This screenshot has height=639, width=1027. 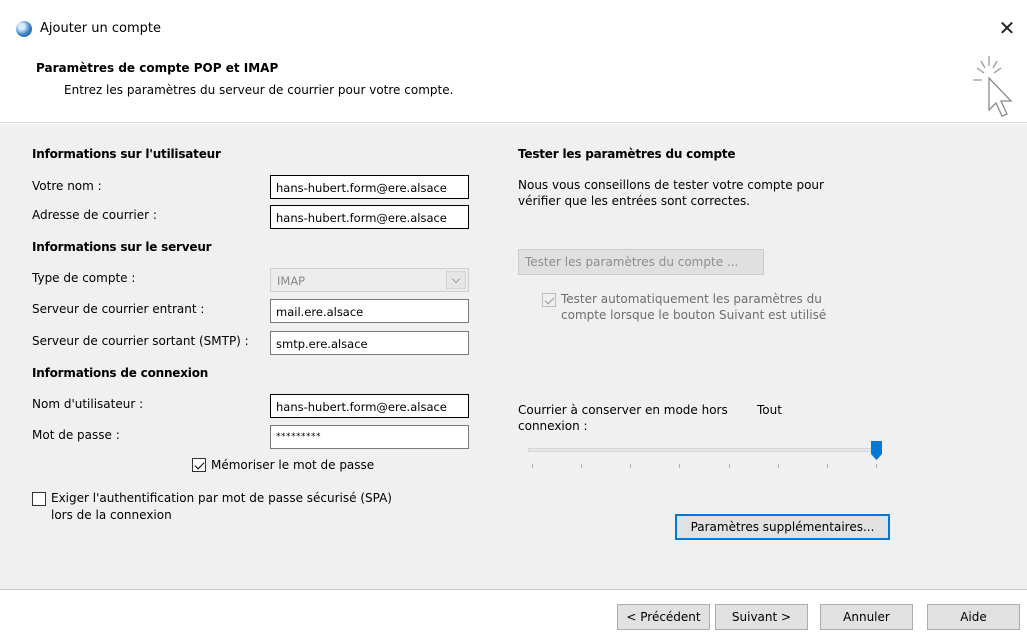 I want to click on outlook-globe-icon, so click(x=24, y=29).